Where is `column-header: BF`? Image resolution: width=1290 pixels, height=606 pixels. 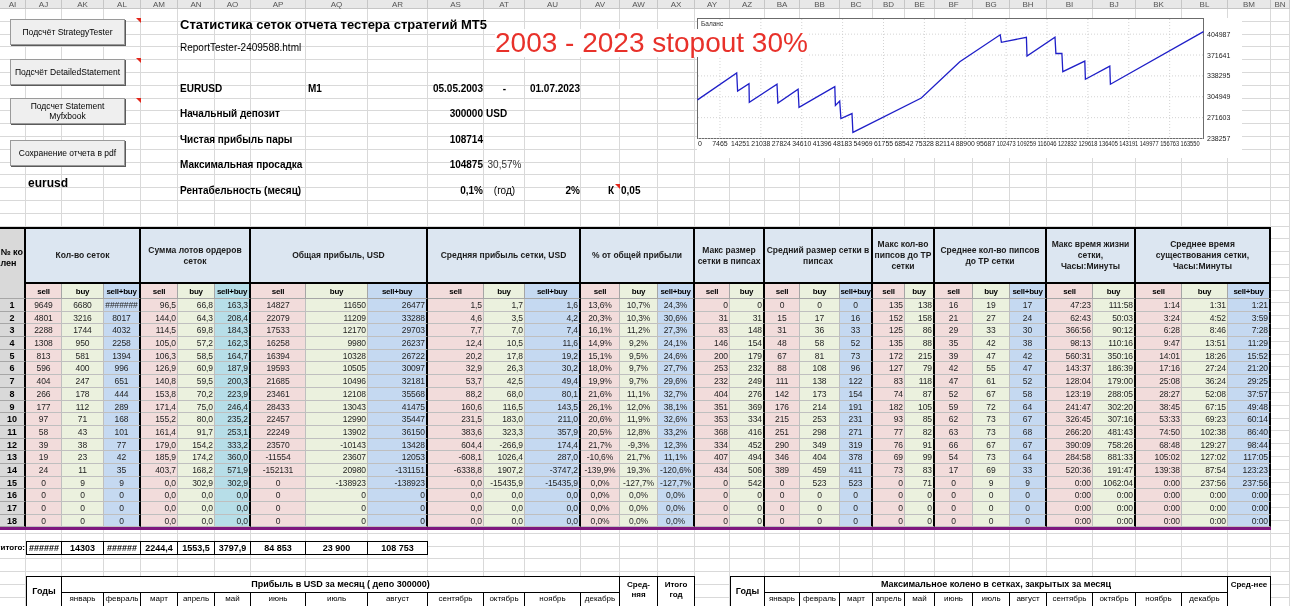
column-header: BF is located at coordinates (954, 4).